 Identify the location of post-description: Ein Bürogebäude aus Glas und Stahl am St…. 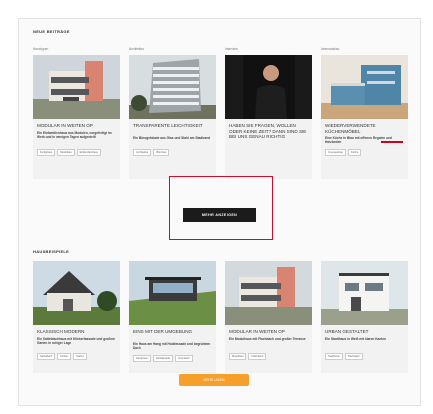
(172, 138).